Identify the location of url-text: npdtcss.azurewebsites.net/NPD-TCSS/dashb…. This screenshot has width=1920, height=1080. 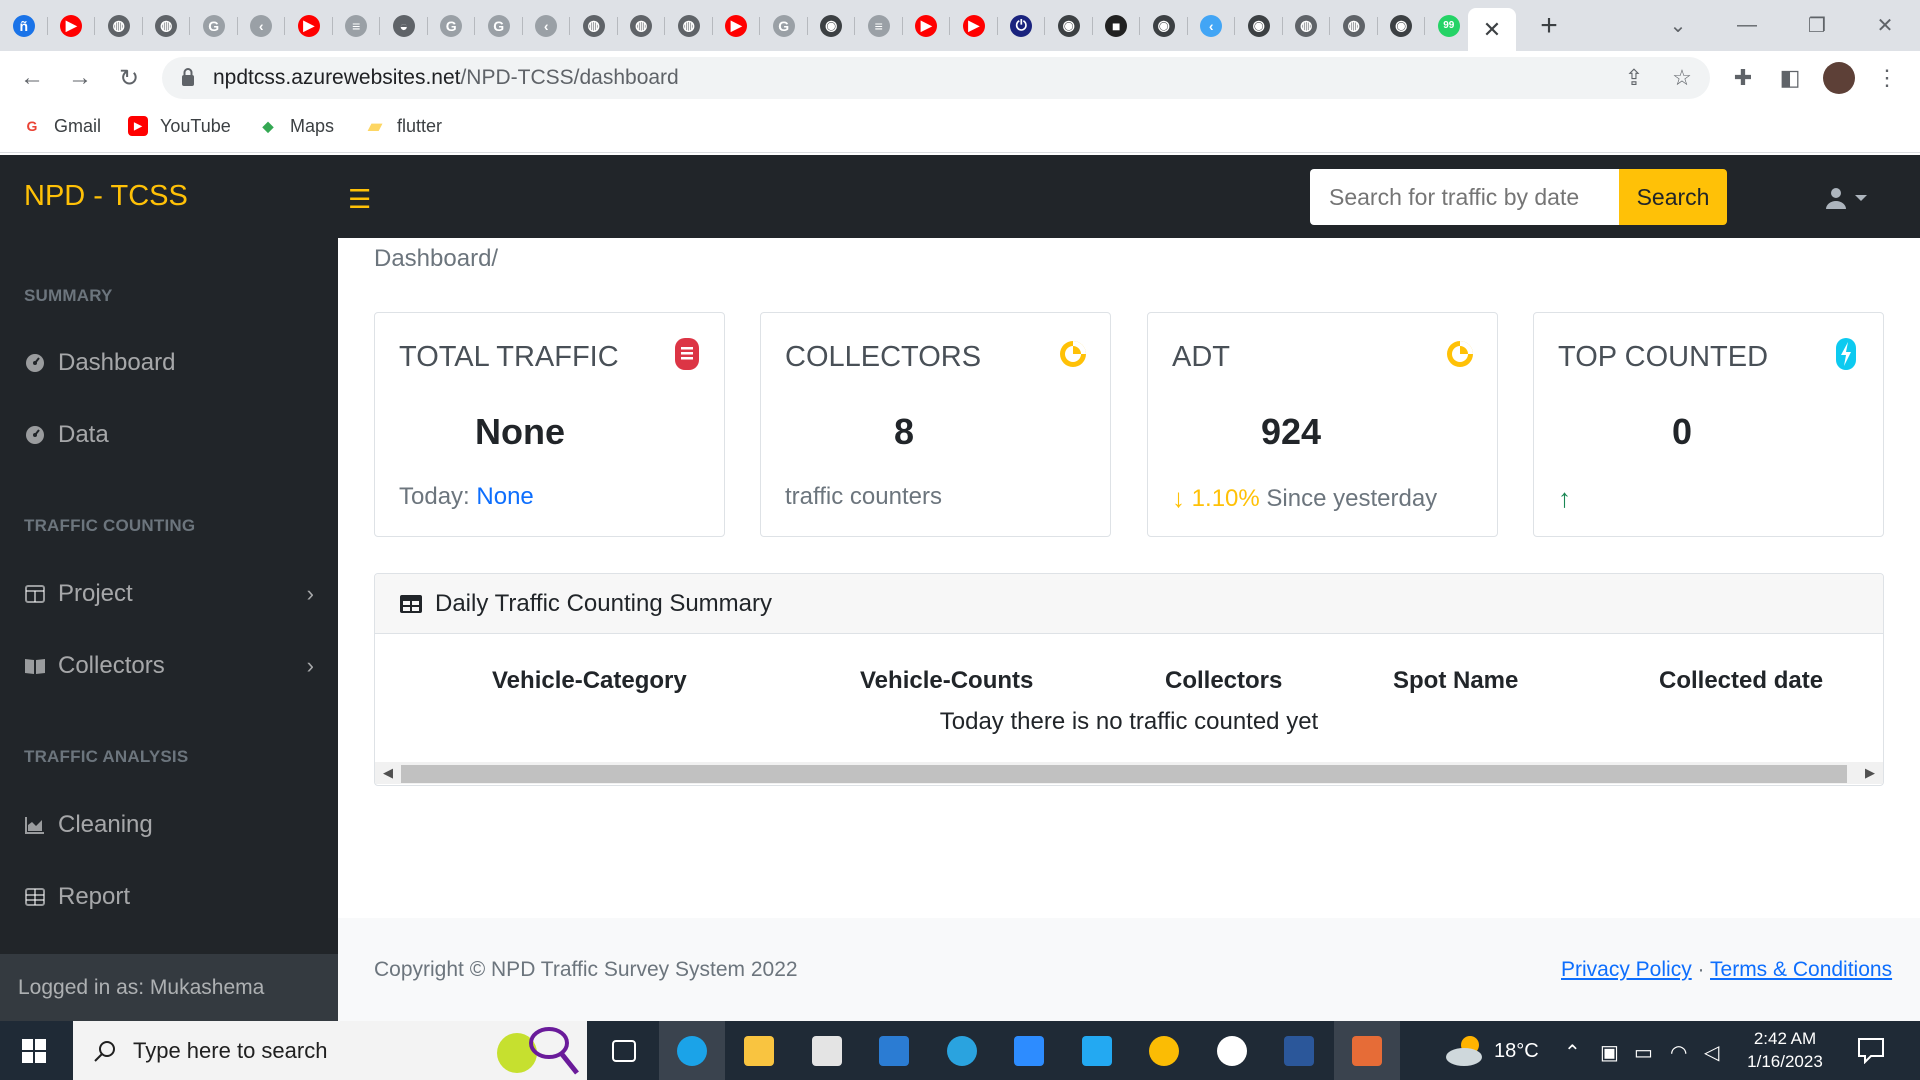
(446, 78).